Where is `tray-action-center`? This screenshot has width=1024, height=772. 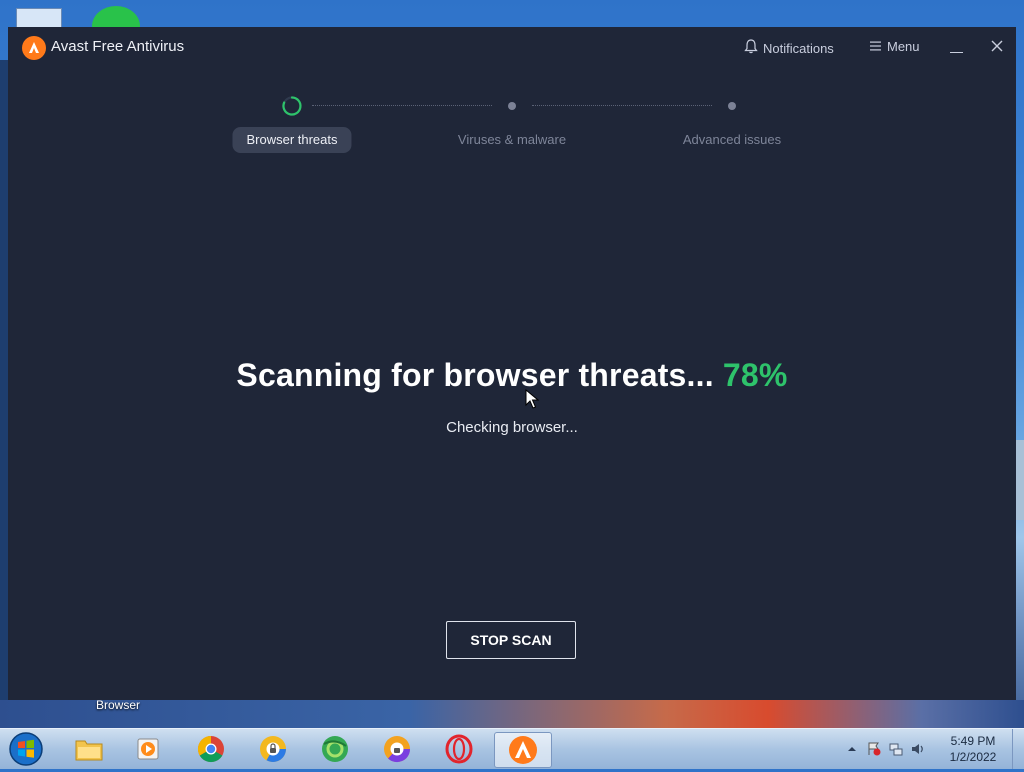
tray-action-center is located at coordinates (874, 749).